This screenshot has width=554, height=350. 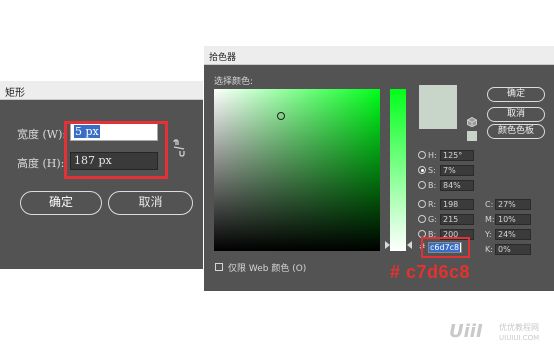 What do you see at coordinates (42, 134) in the screenshot?
I see `width-label: 宽度 (W):` at bounding box center [42, 134].